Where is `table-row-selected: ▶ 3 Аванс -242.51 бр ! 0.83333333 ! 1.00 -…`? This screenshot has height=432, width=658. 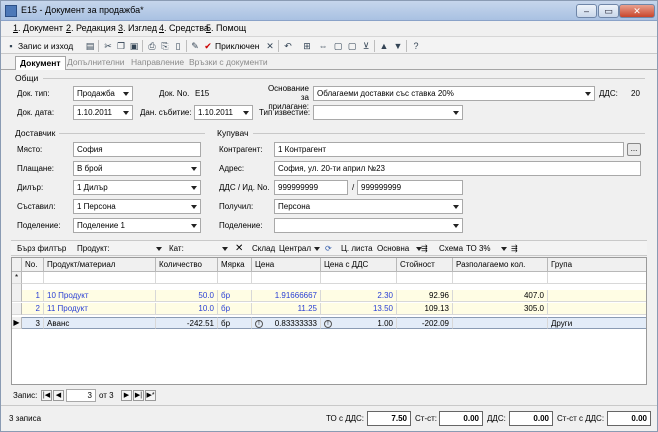
table-row-selected: ▶ 3 Аванс -242.51 бр ! 0.83333333 ! 1.00 -… is located at coordinates (329, 323).